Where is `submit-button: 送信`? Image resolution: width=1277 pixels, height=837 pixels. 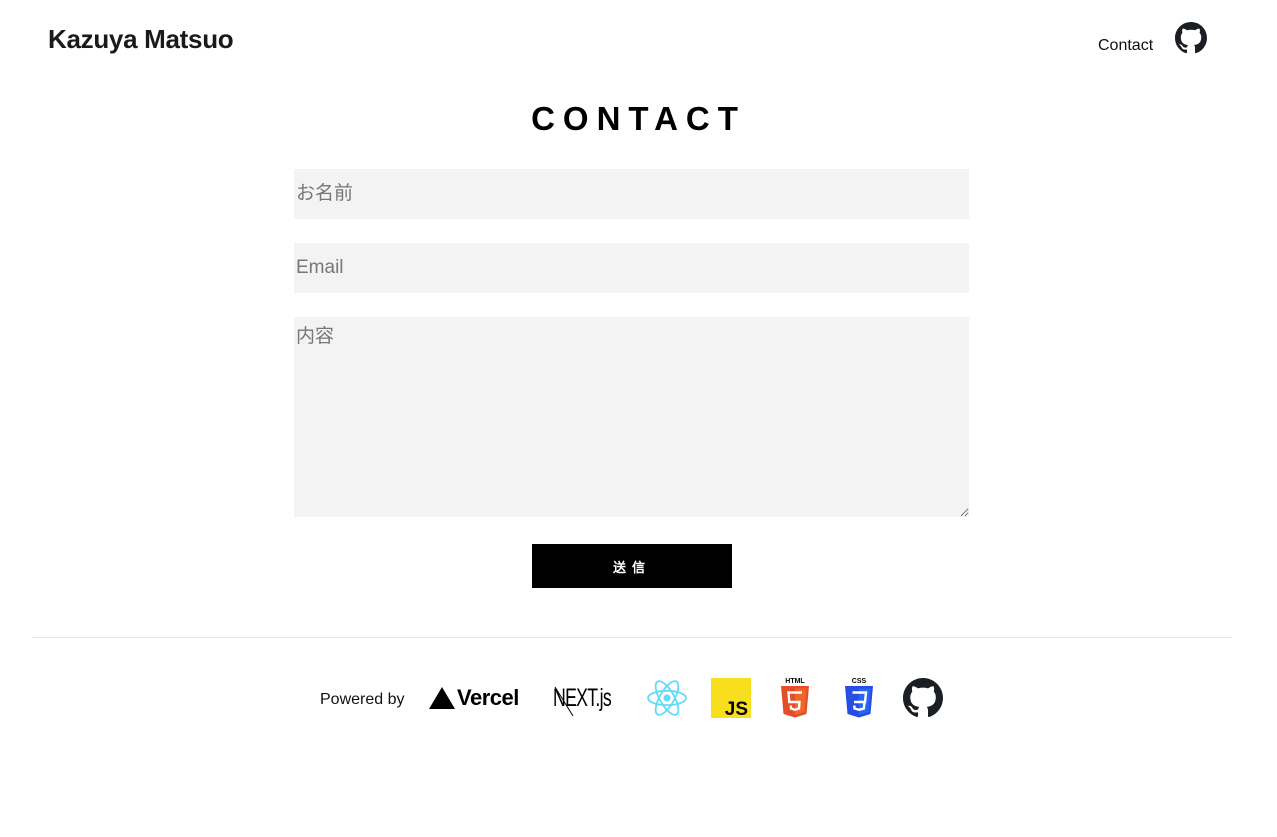 submit-button: 送信 is located at coordinates (632, 566).